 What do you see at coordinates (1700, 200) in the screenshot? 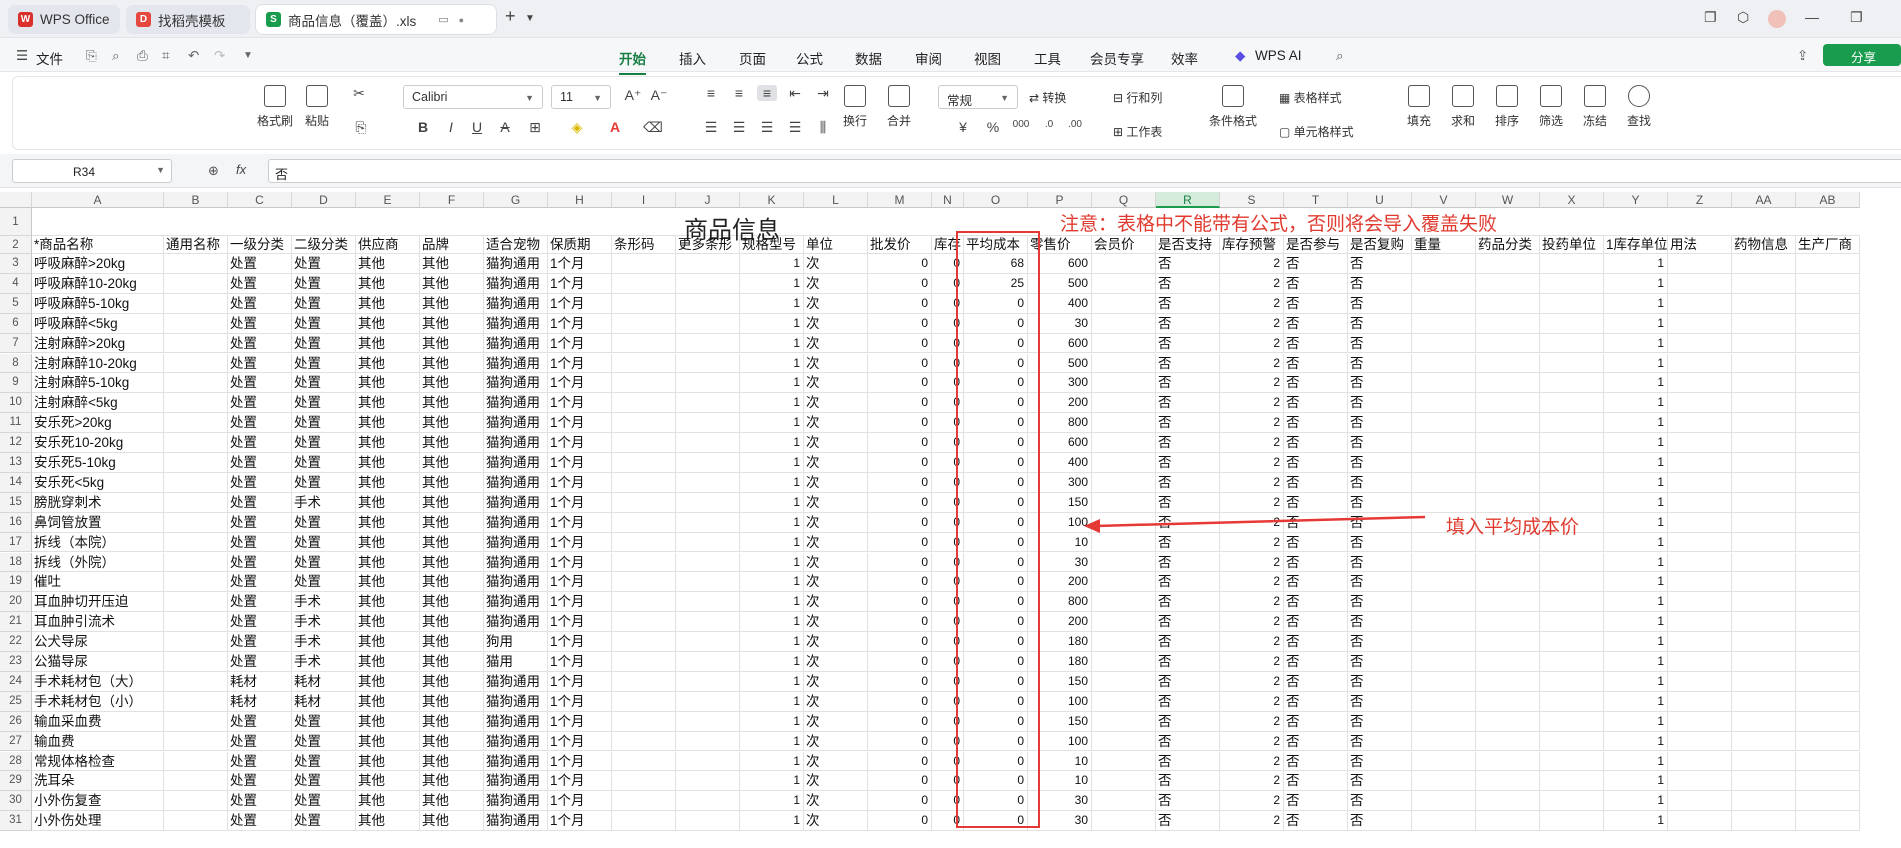
I see `column-header-z: Z` at bounding box center [1700, 200].